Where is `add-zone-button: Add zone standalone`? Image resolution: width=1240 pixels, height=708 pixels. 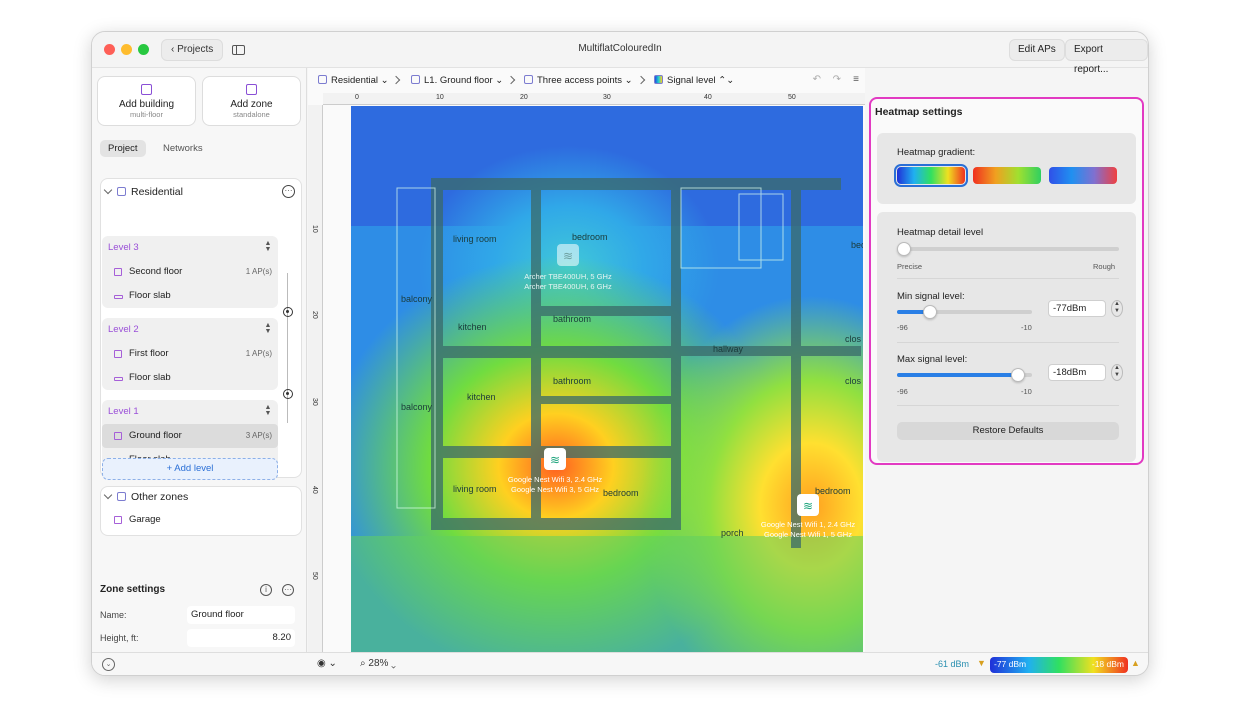
add-zone-button: Add zone standalone is located at coordinates (251, 101).